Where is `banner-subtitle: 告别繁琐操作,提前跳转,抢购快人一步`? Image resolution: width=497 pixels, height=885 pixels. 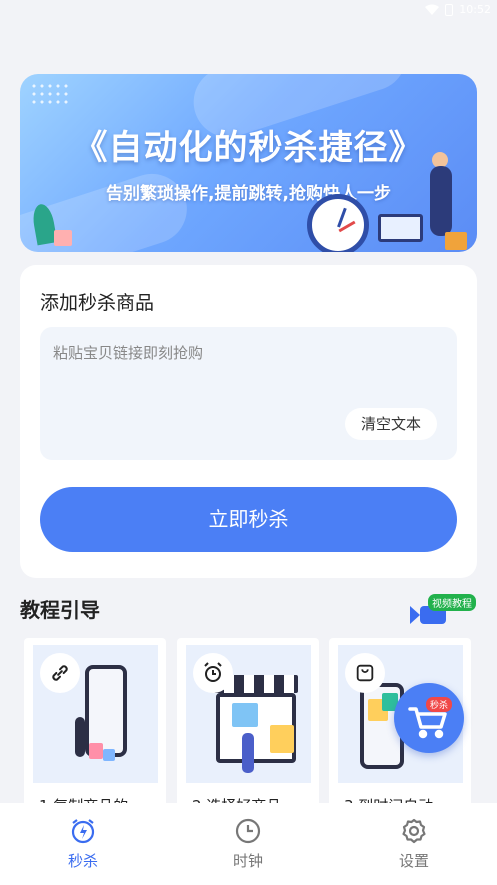
banner-subtitle: 告别繁琐操作,提前跳转,抢购快人一步 is located at coordinates (248, 194).